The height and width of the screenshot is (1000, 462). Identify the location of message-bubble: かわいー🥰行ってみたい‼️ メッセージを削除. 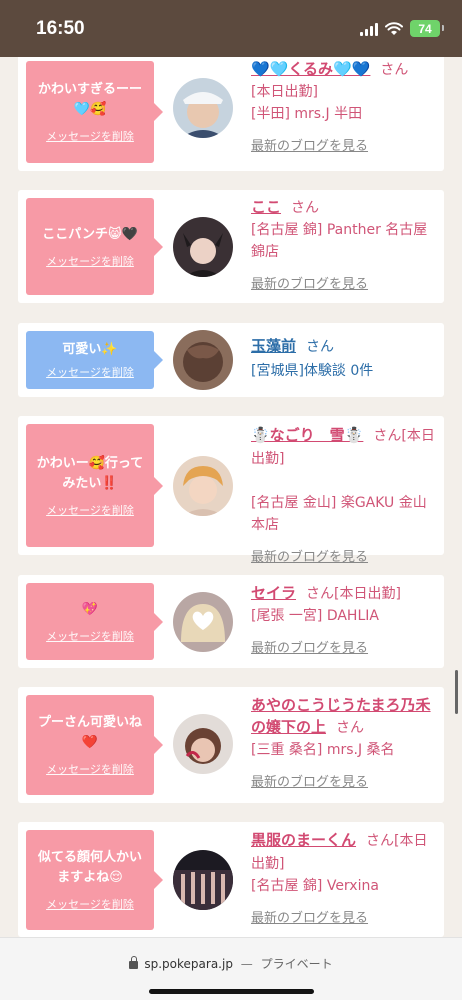
(94, 485).